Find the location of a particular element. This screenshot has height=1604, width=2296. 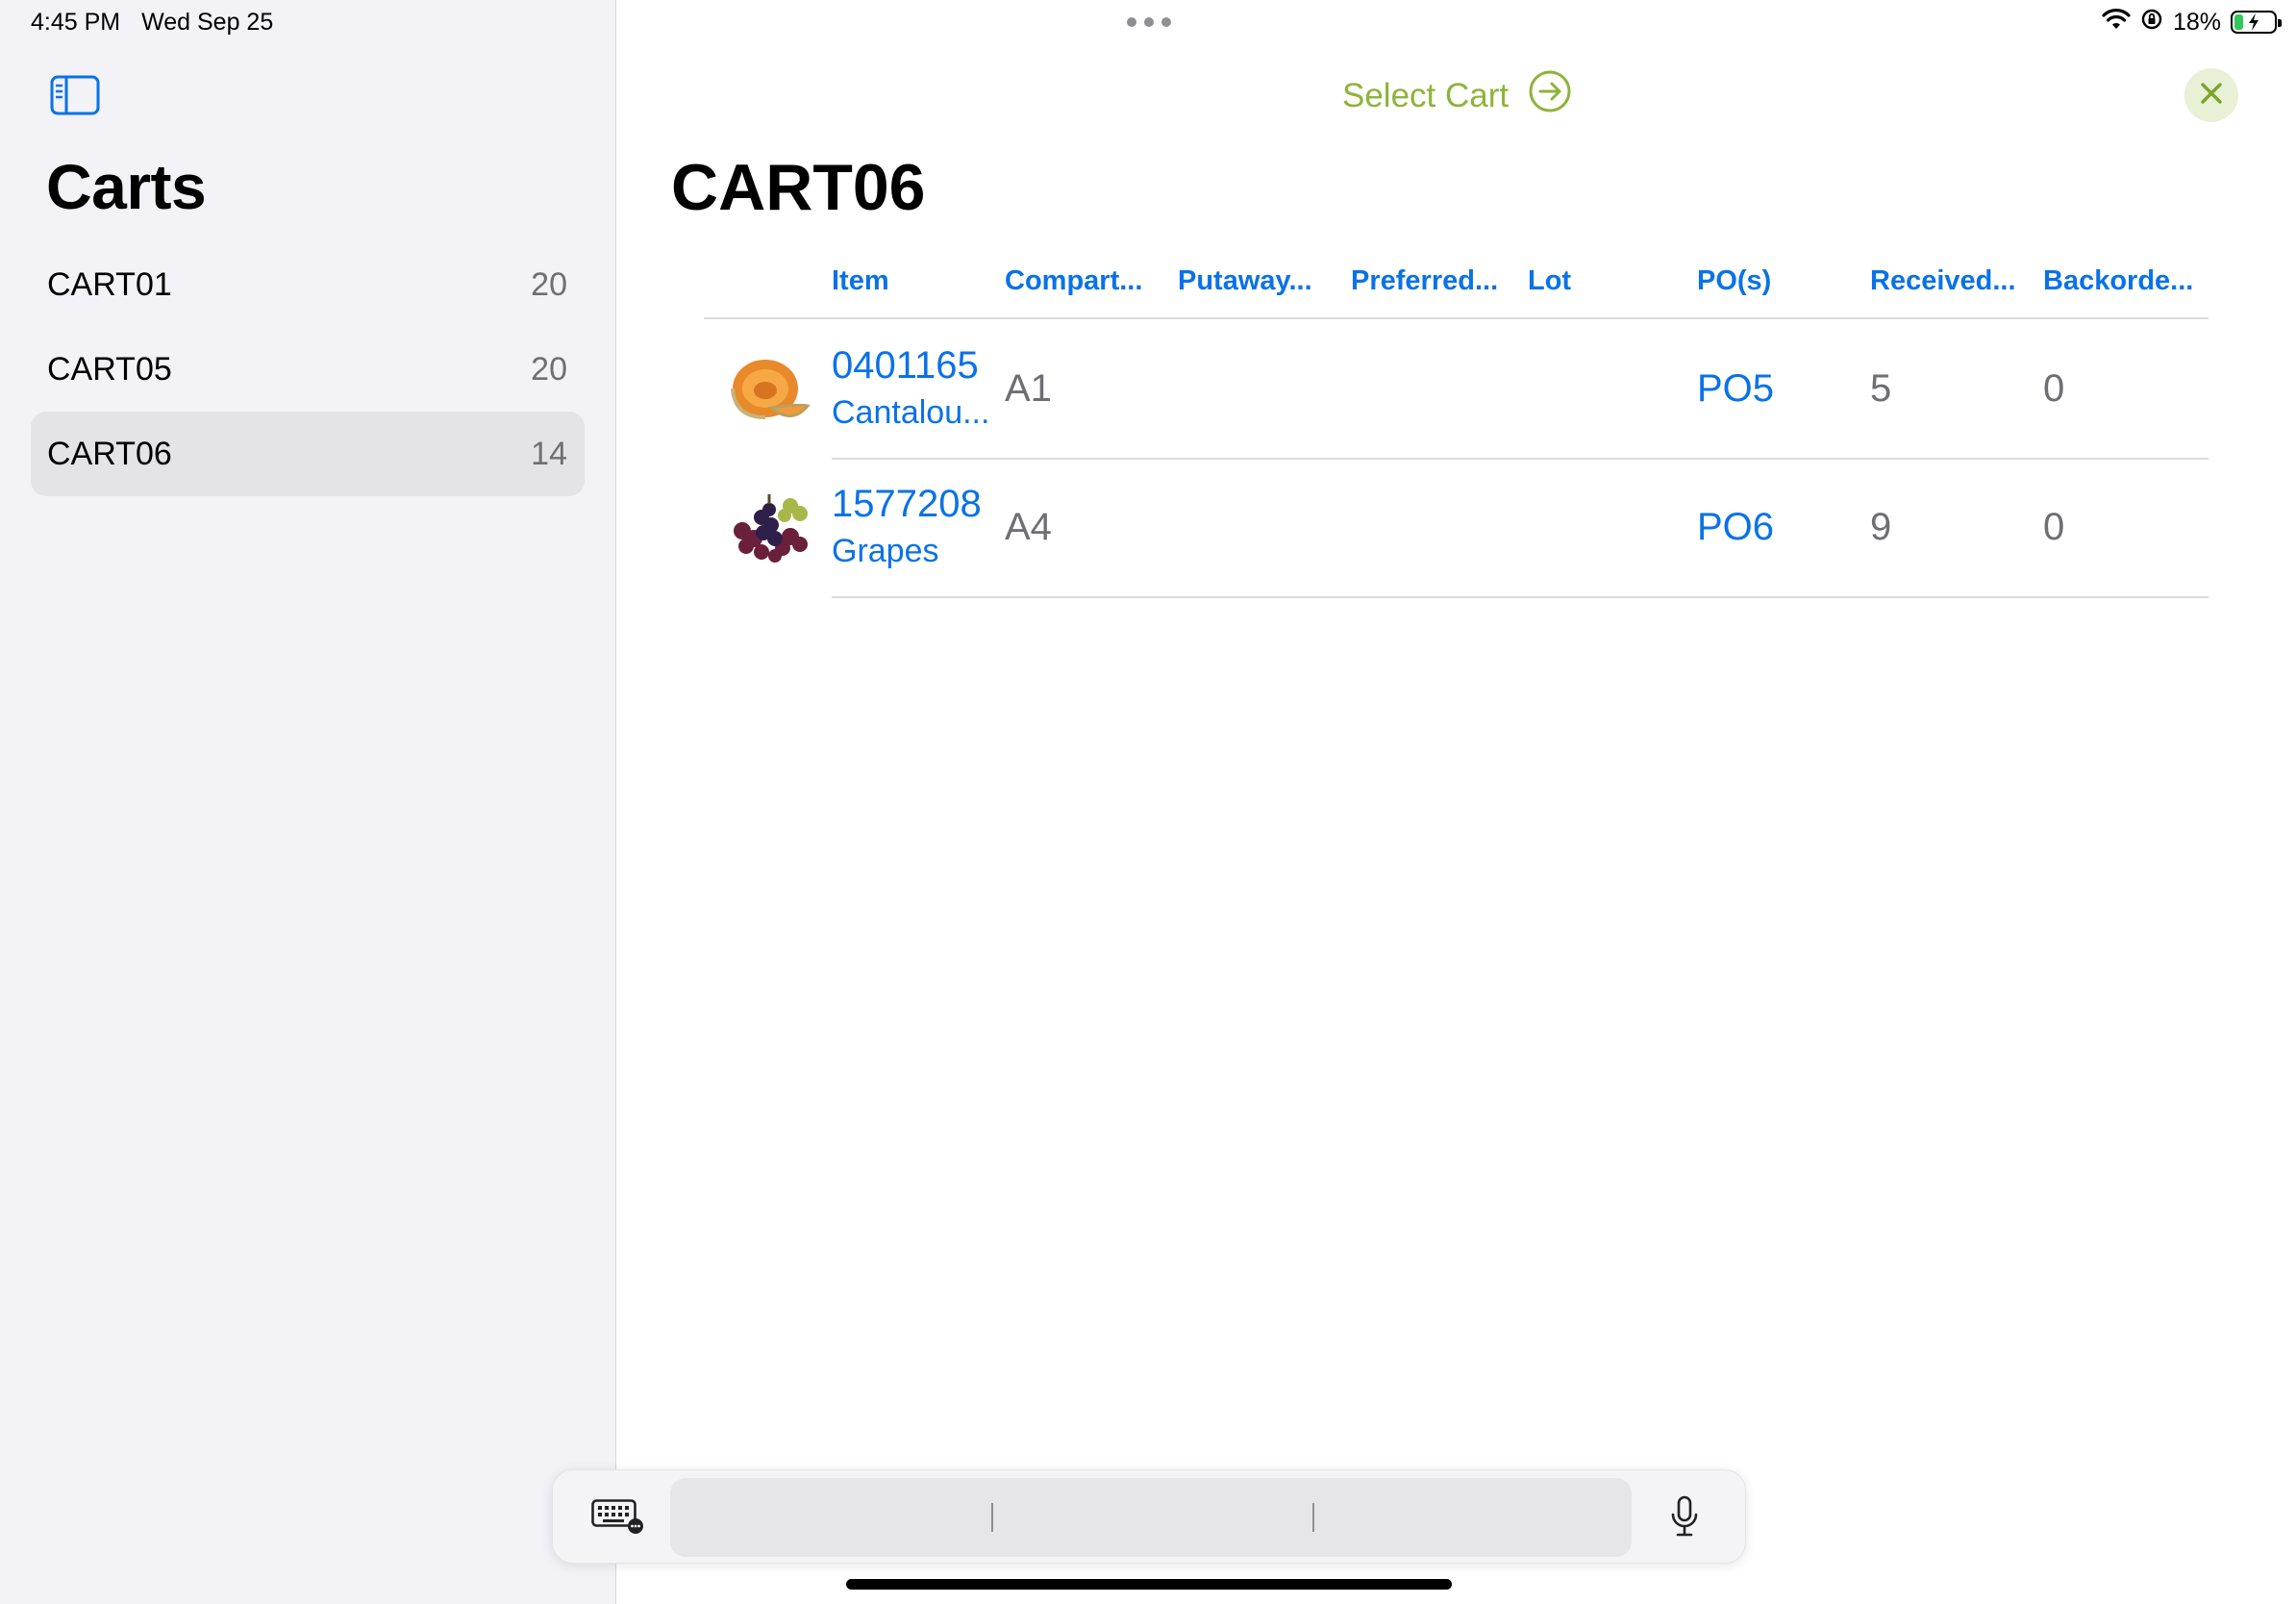

cart-label: CART05 is located at coordinates (109, 369).